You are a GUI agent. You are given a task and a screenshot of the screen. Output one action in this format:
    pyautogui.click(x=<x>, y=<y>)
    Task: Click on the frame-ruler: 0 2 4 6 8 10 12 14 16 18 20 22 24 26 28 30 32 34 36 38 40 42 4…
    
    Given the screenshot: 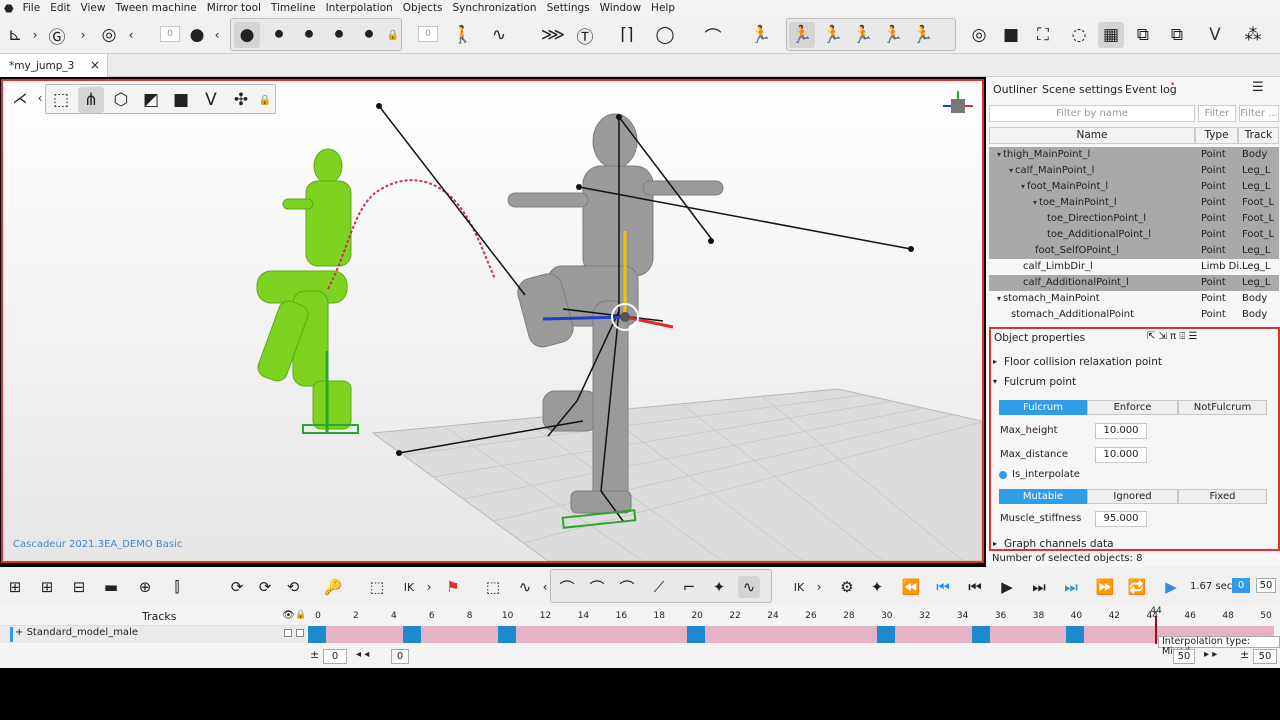 What is the action you would take?
    pyautogui.click(x=794, y=616)
    